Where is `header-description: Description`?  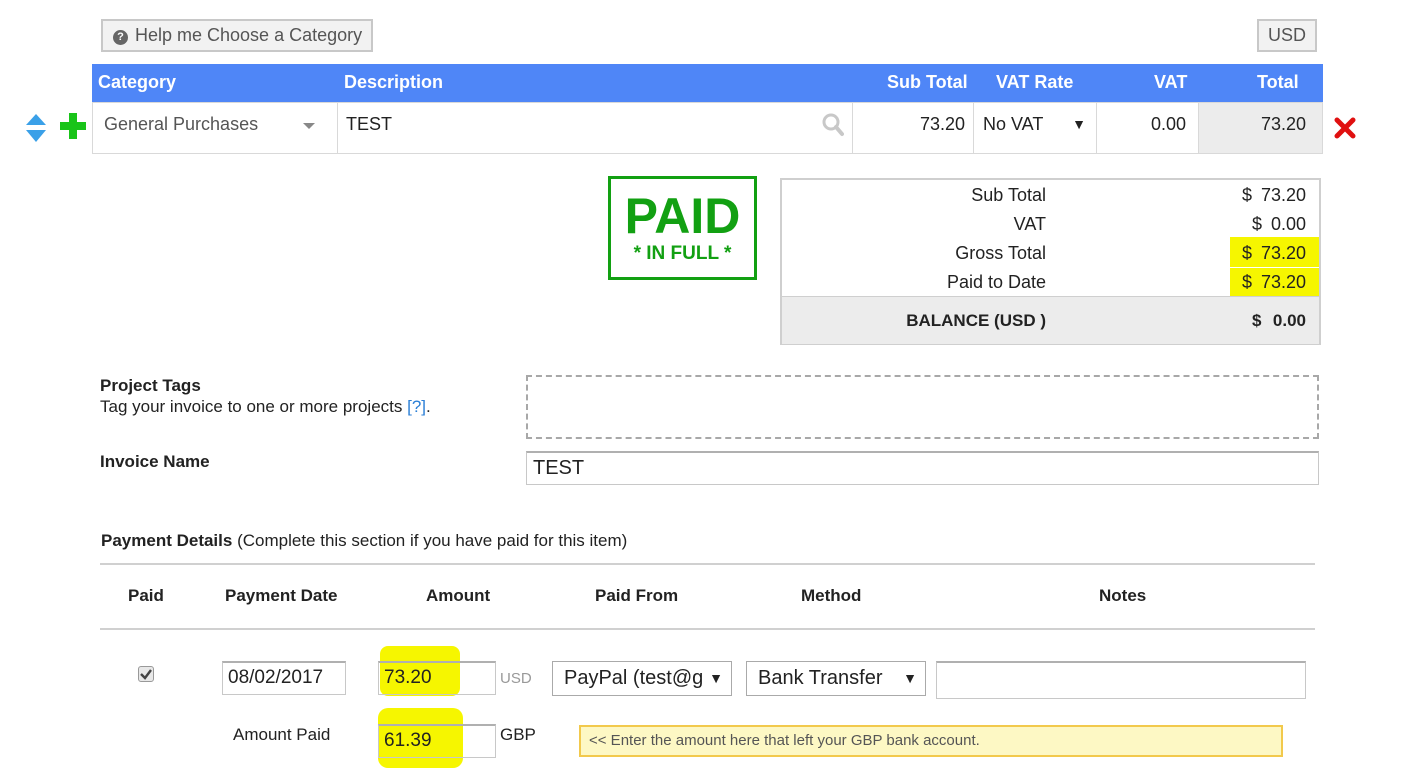
header-description: Description is located at coordinates (394, 82).